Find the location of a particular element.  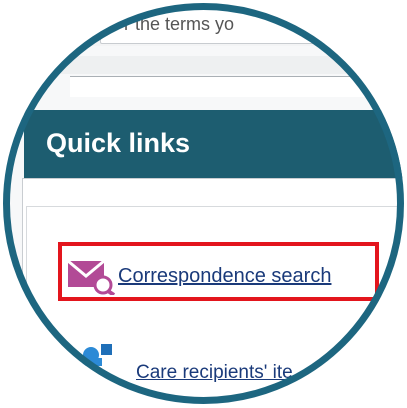

divider is located at coordinates (203, 65).